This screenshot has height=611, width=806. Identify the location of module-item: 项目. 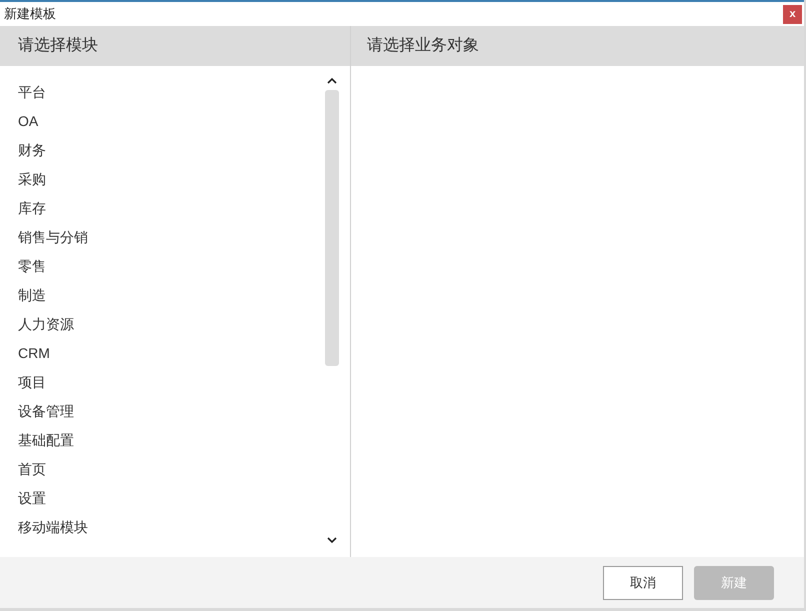
(150, 382).